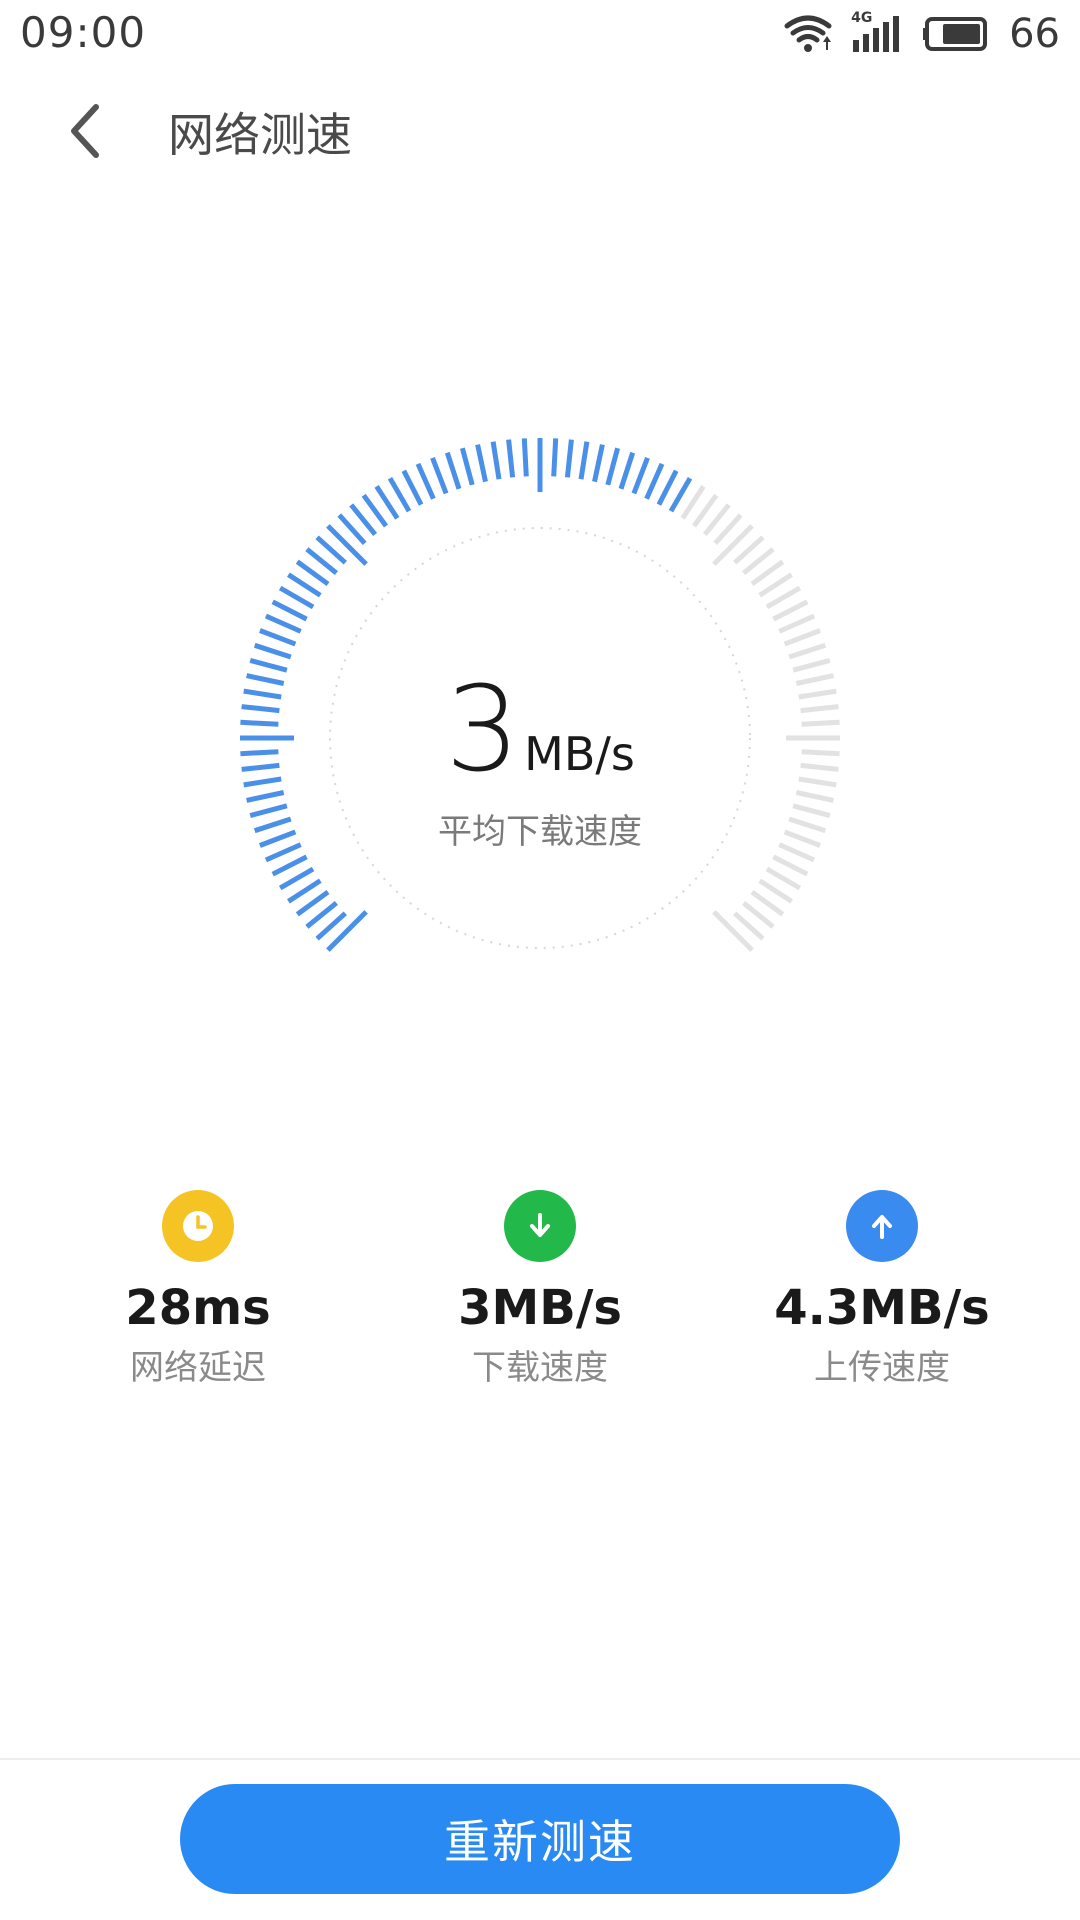 Image resolution: width=1080 pixels, height=1920 pixels. I want to click on upload-arrow-icon, so click(882, 1227).